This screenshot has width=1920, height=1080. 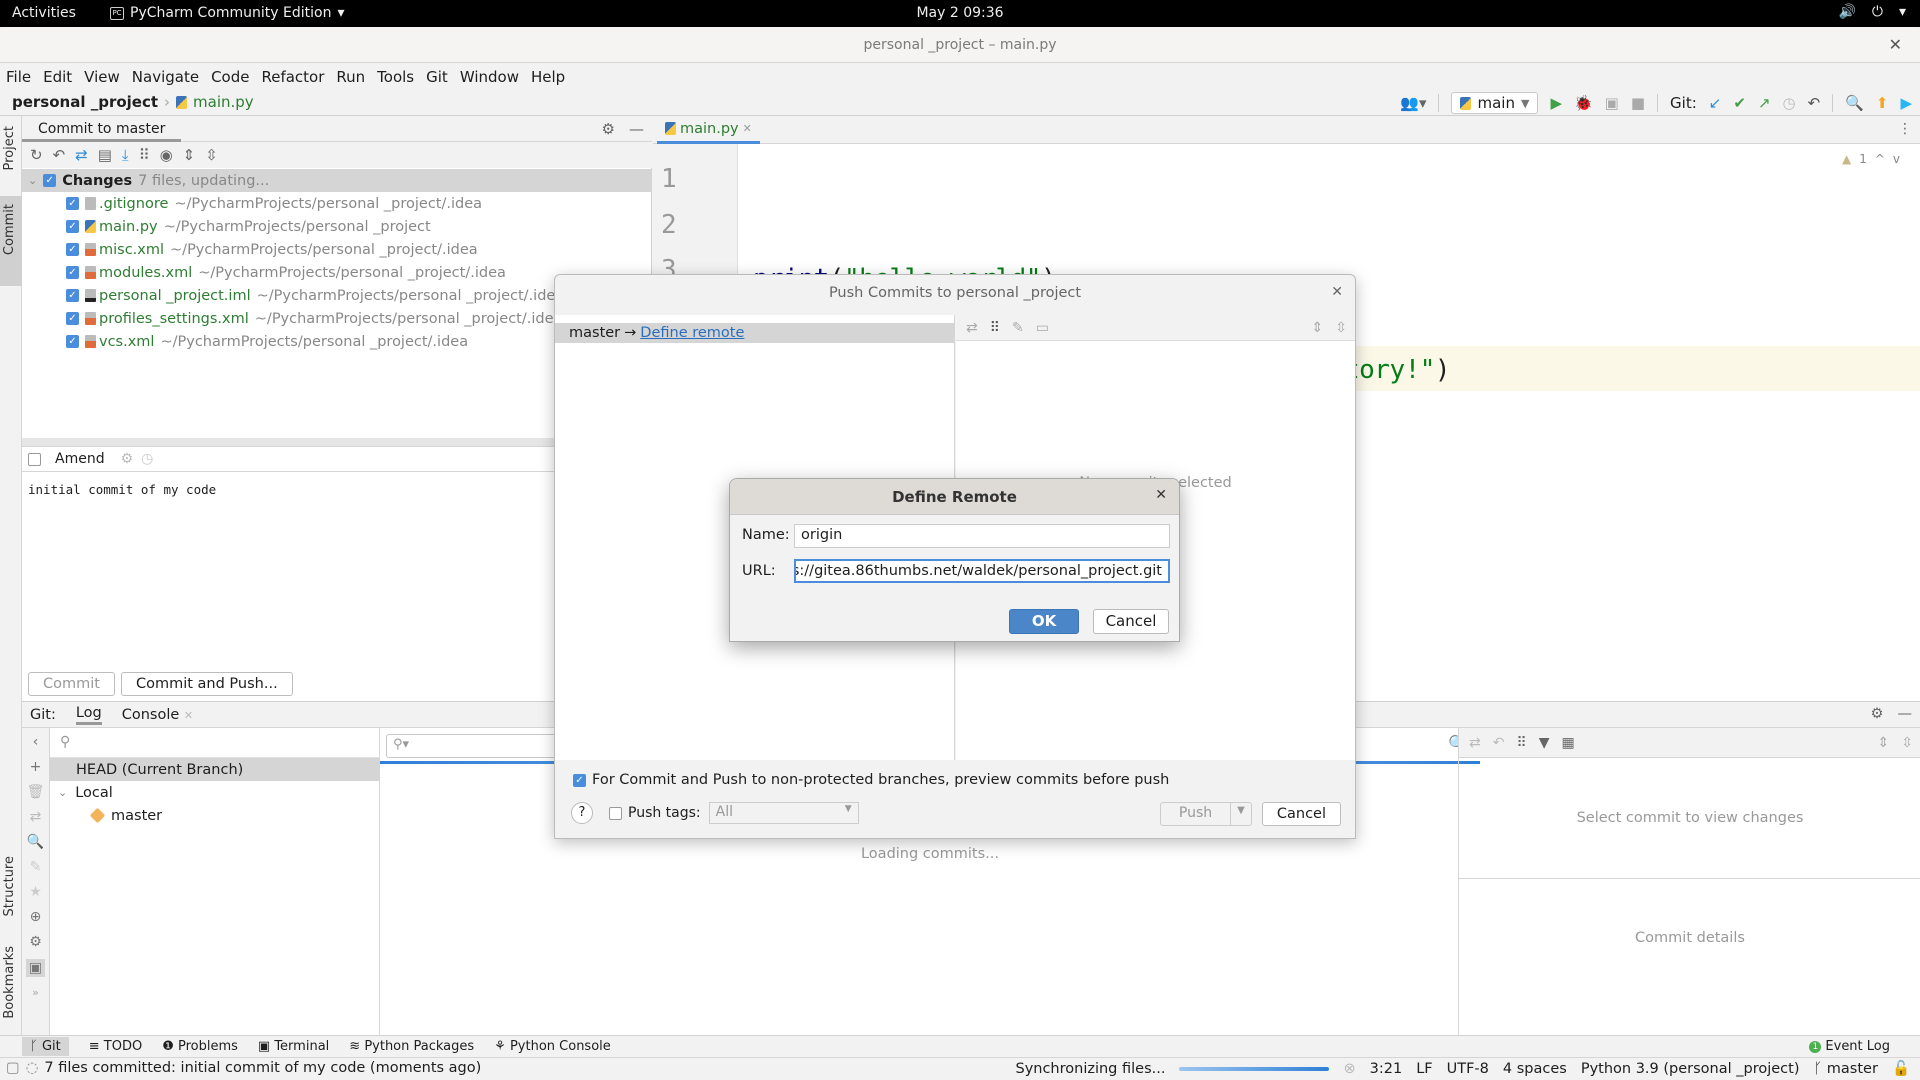 I want to click on commit-button: Commit, so click(x=71, y=684).